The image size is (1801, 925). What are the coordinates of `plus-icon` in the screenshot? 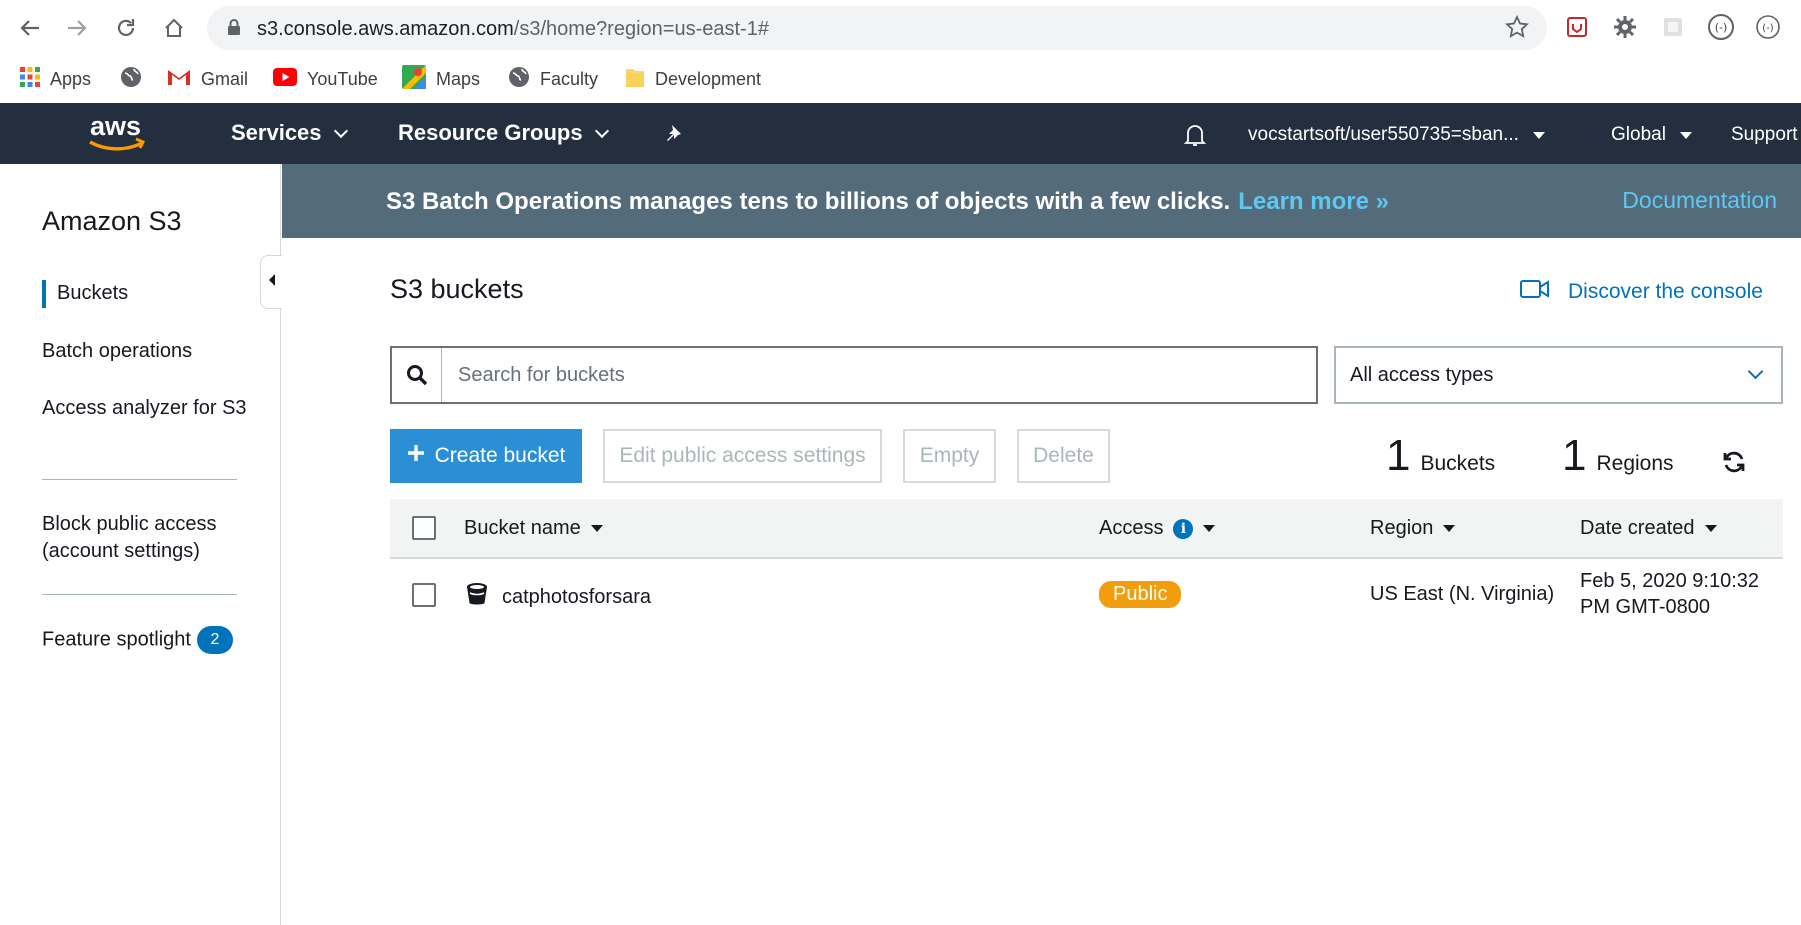 It's located at (416, 456).